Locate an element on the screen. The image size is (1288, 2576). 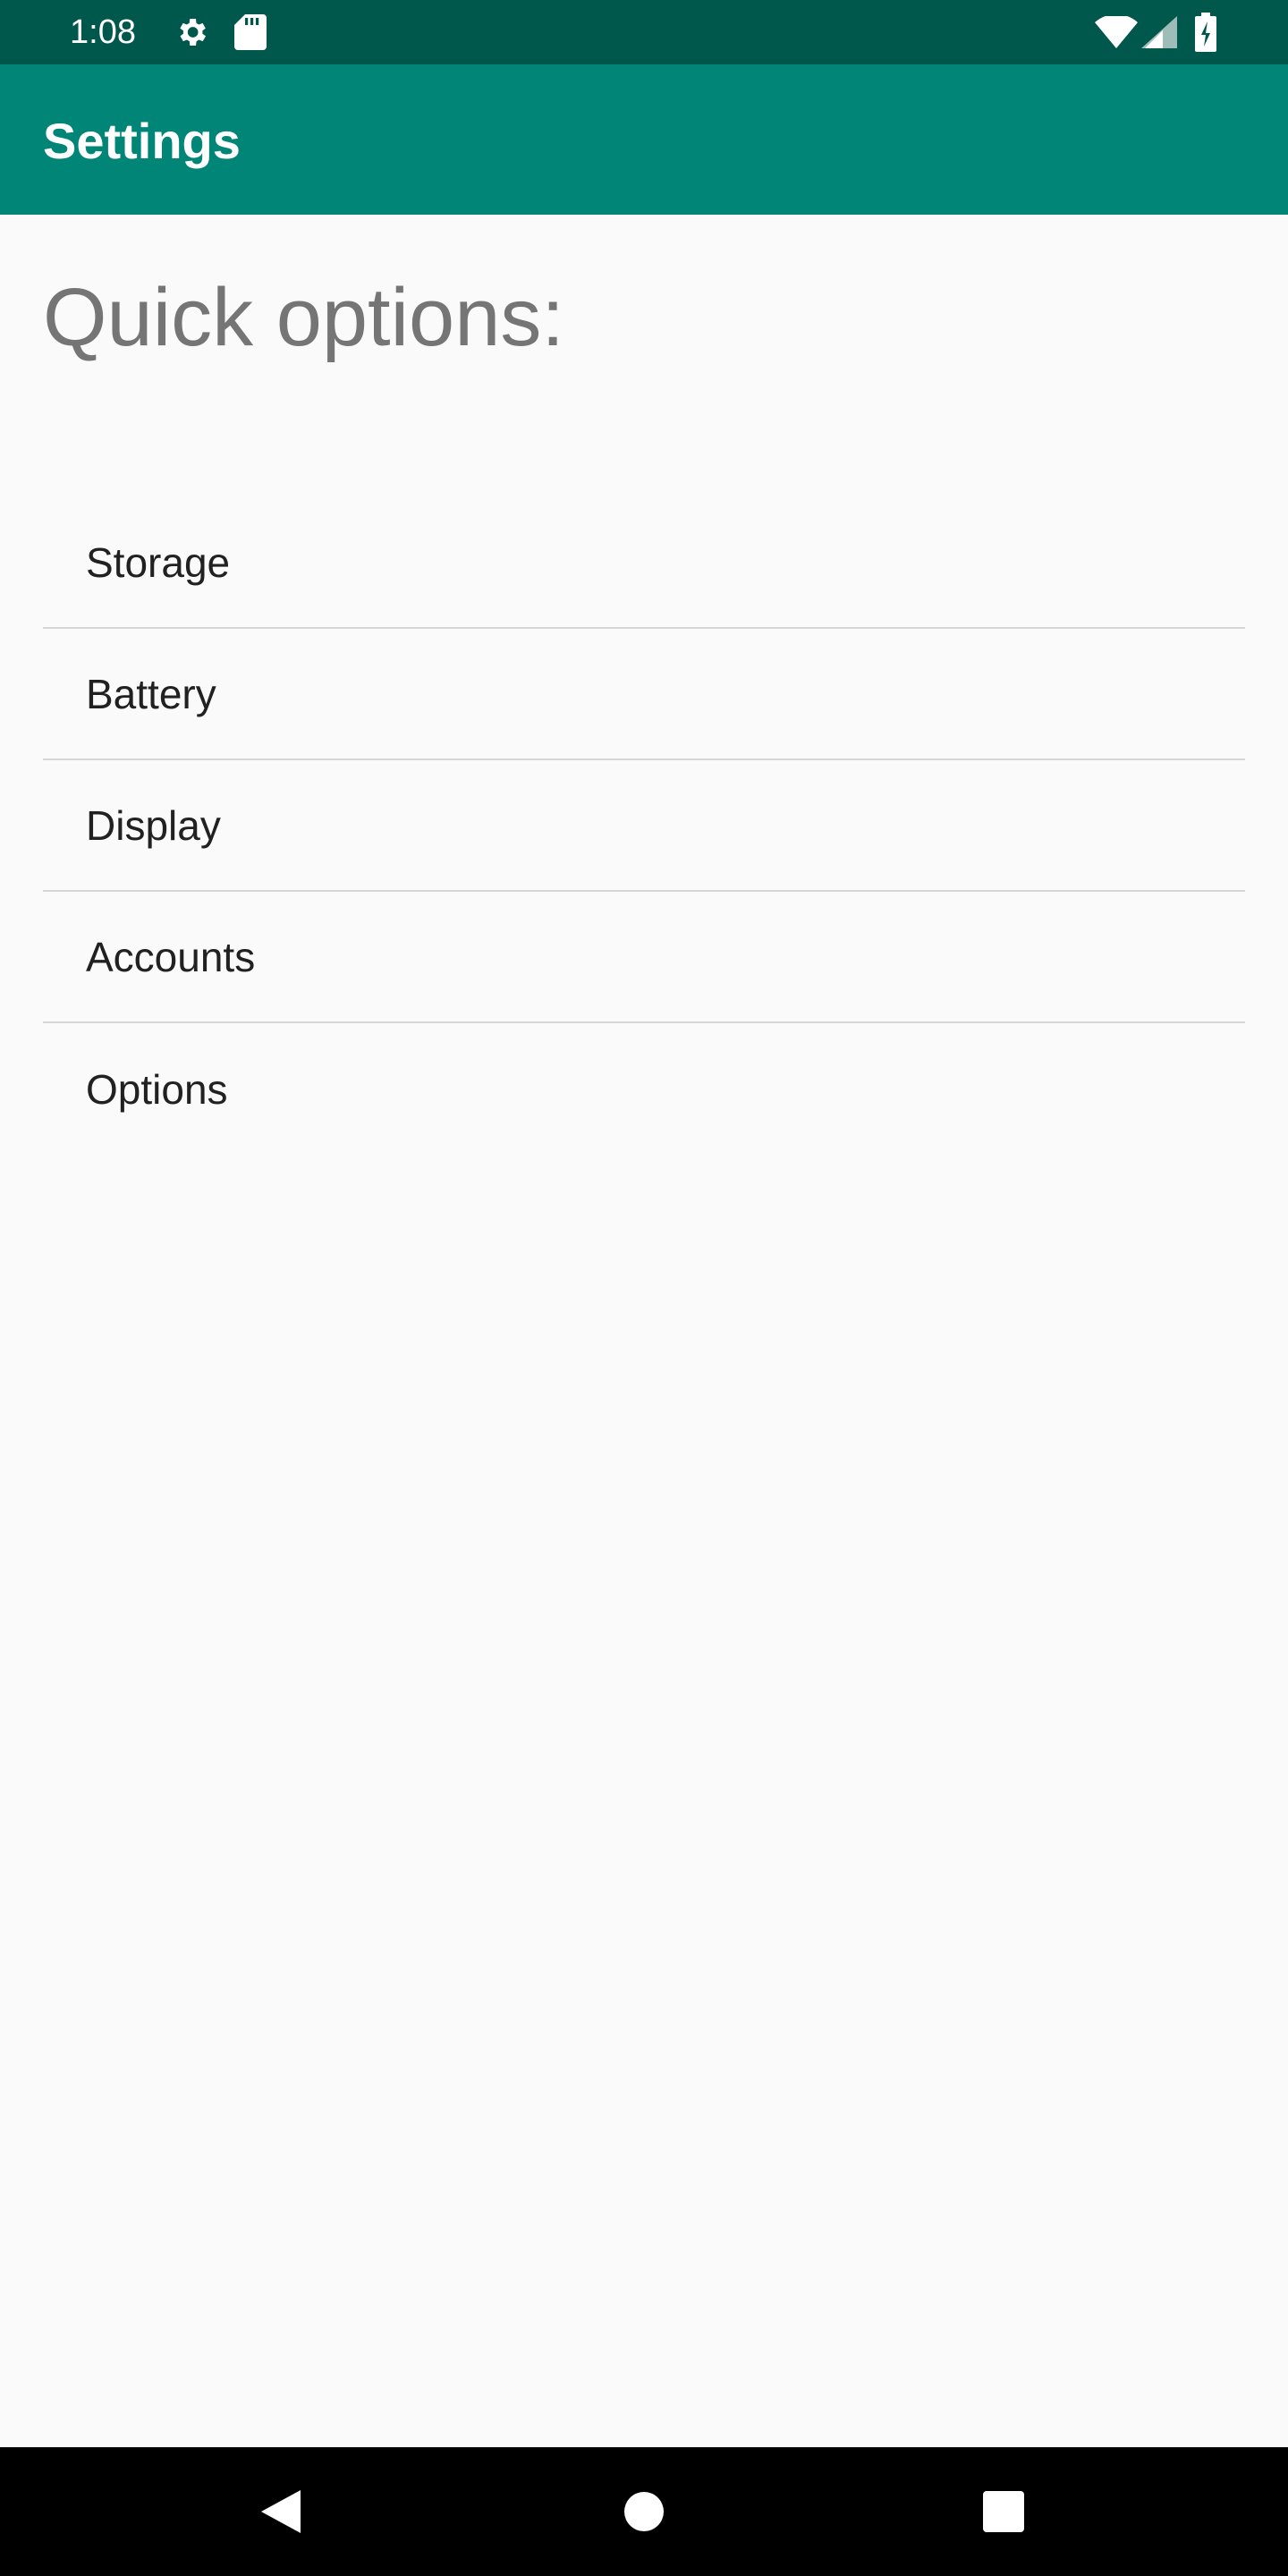
back-icon is located at coordinates (281, 2511).